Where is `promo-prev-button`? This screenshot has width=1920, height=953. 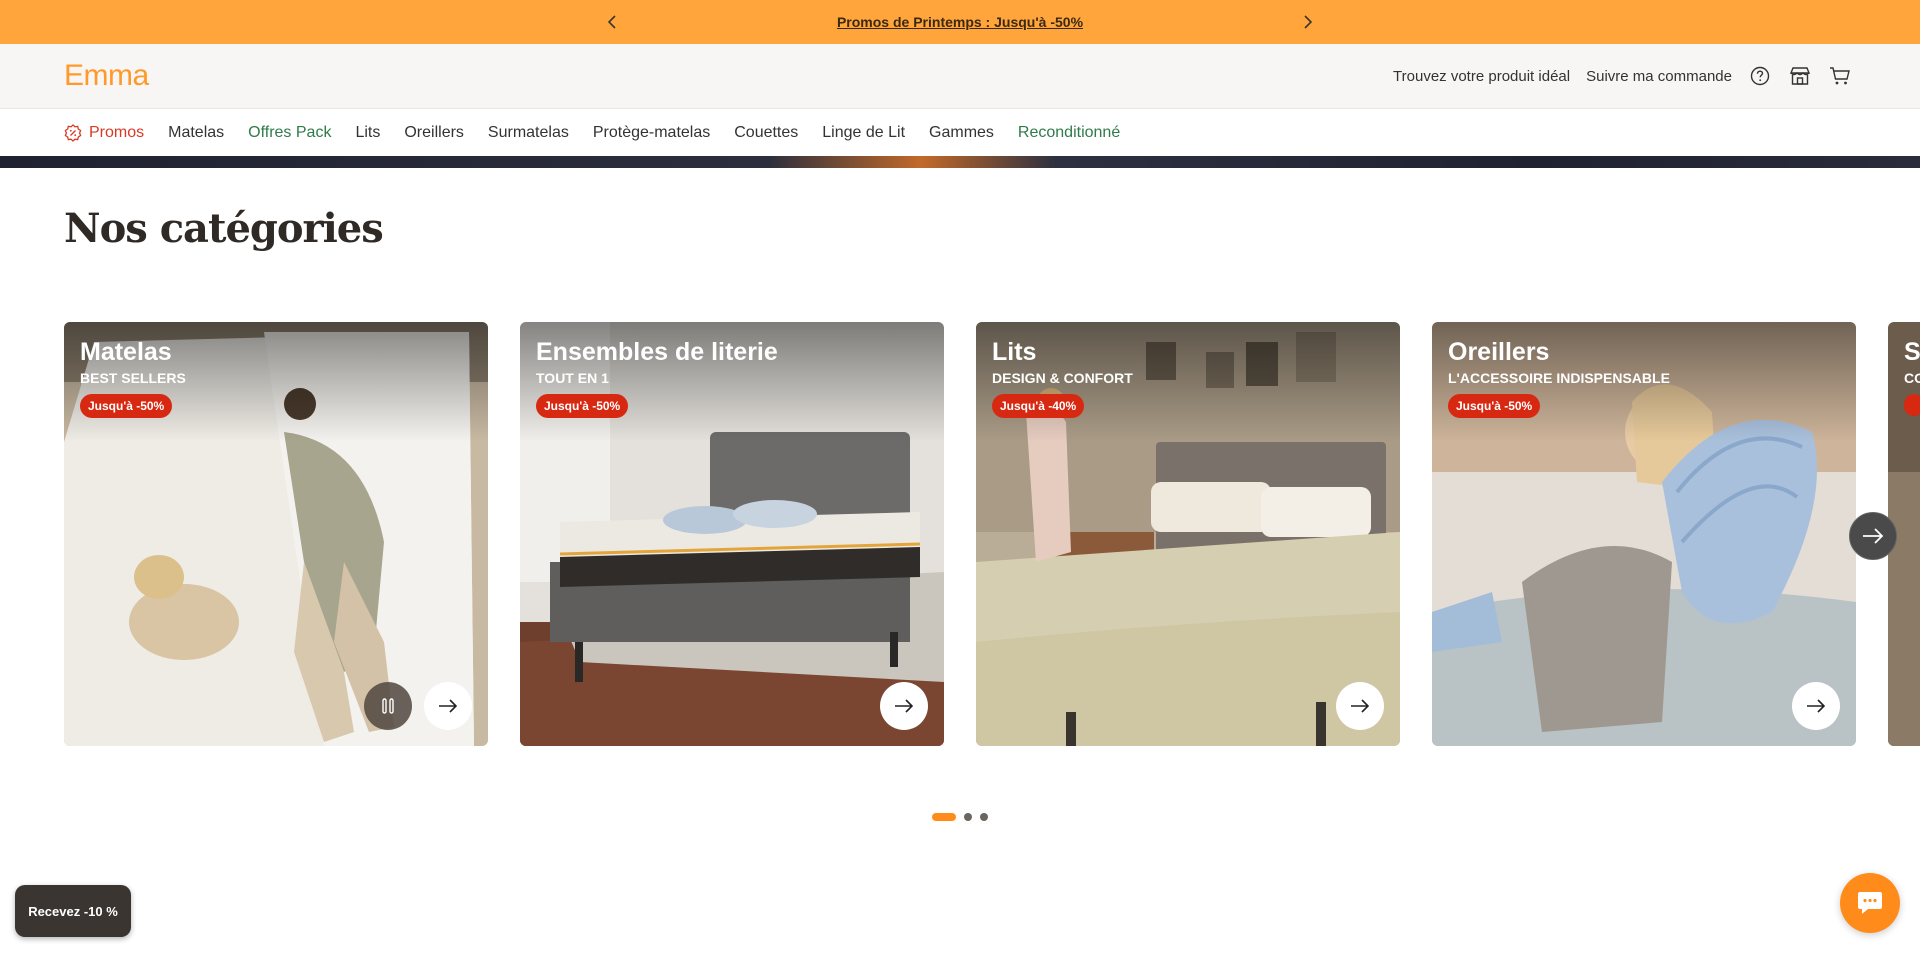
promo-prev-button is located at coordinates (612, 22).